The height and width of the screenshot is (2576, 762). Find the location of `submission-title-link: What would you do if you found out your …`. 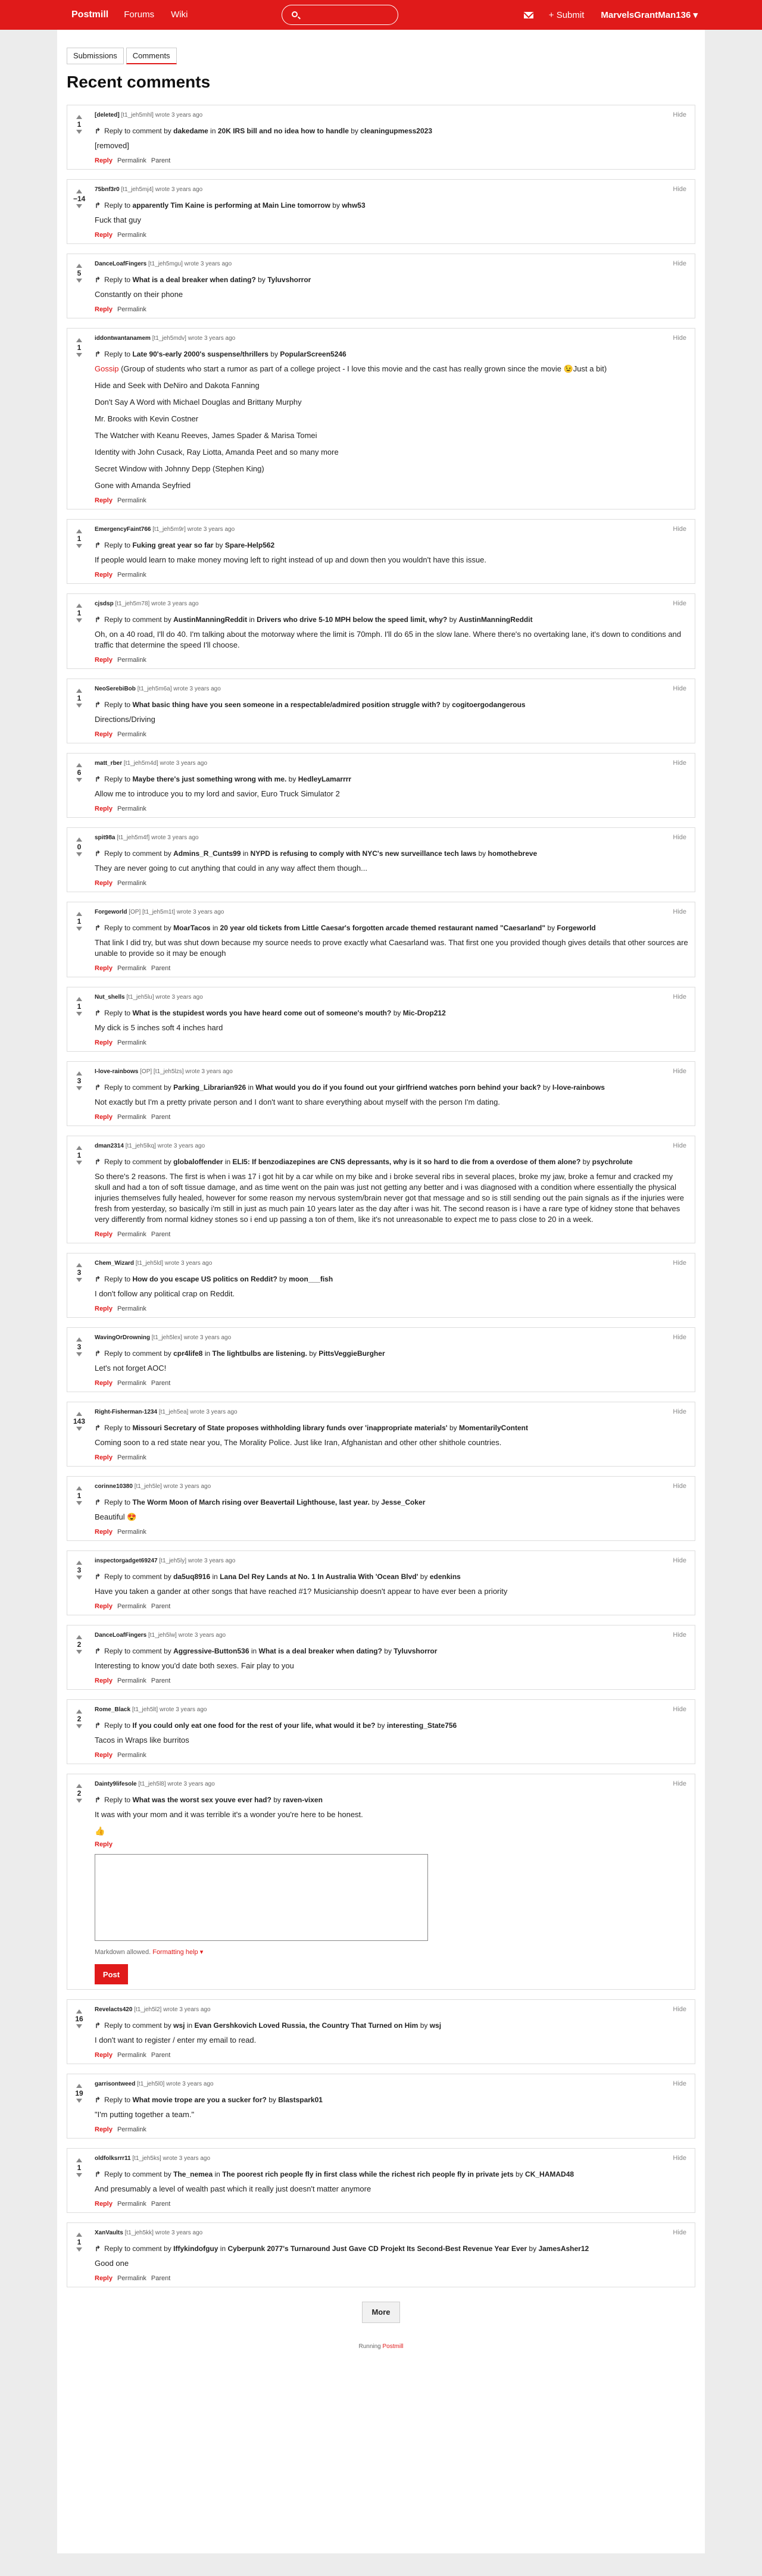

submission-title-link: What would you do if you found out your … is located at coordinates (398, 1087).